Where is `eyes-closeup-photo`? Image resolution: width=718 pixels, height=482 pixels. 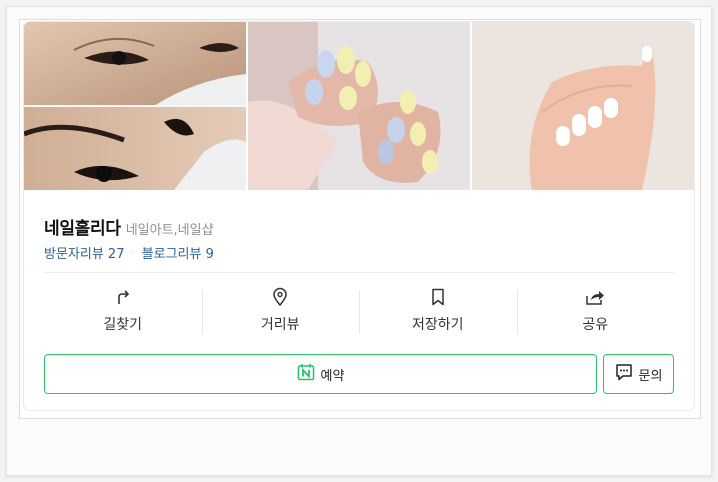
eyes-closeup-photo is located at coordinates (135, 106).